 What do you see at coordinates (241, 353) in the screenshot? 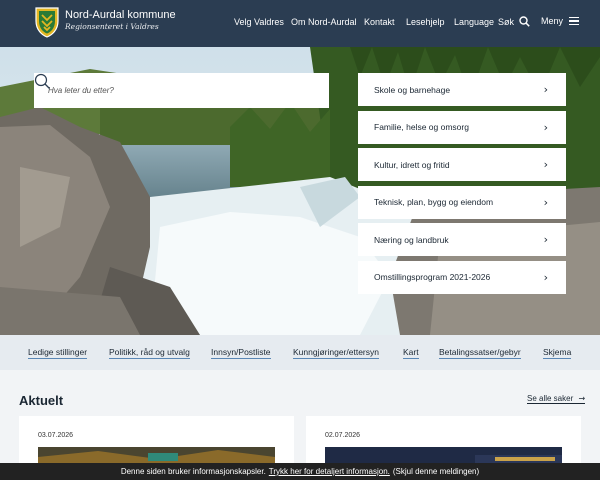
I see `quick-link-innsyn-postliste: Innsyn/Postliste` at bounding box center [241, 353].